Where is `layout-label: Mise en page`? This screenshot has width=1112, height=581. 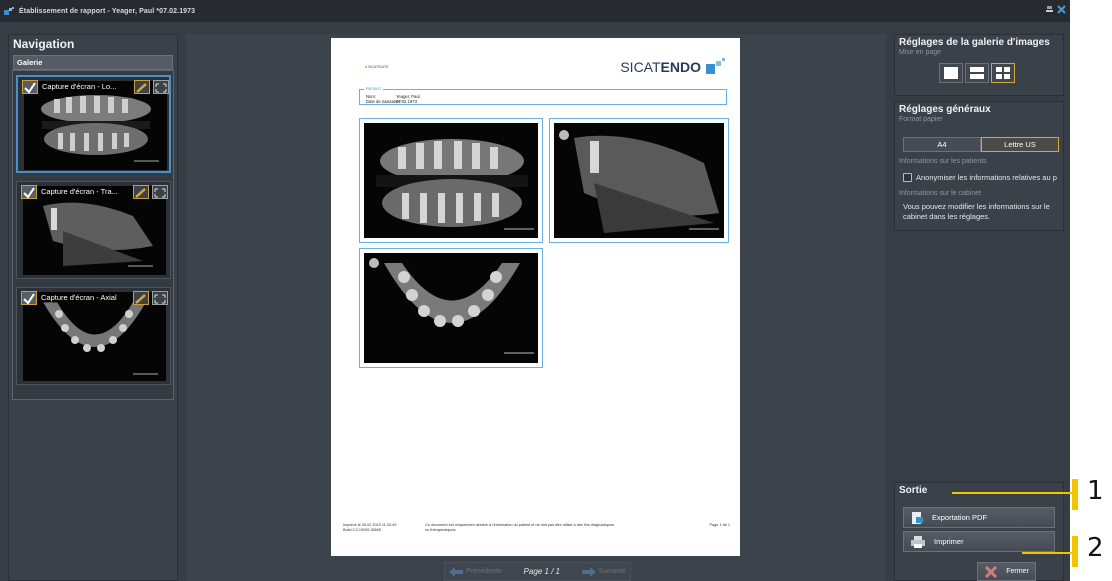
layout-label: Mise en page is located at coordinates (920, 52).